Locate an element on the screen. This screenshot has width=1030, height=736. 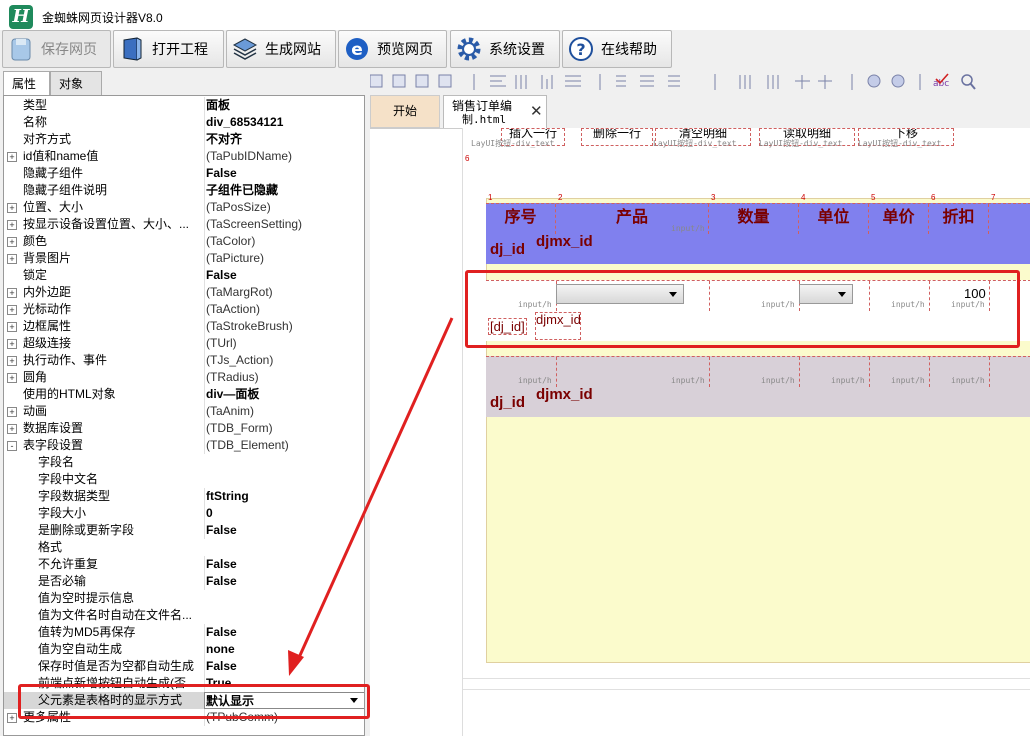
property-row: 名称 div_68534121 is located at coordinates (184, 122).